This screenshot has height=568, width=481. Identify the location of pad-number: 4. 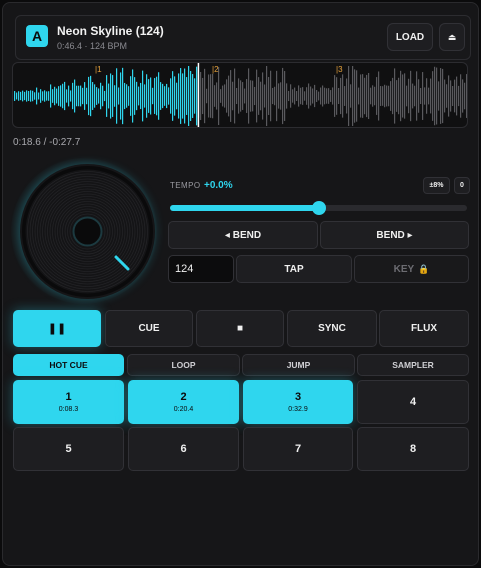
(413, 402).